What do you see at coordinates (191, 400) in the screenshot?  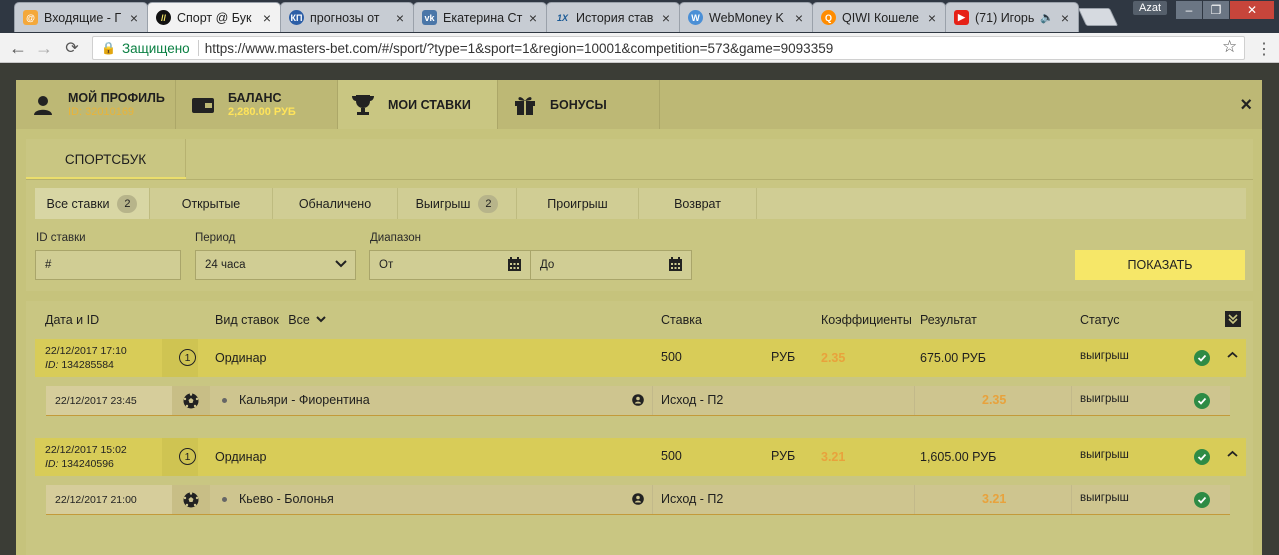 I see `soccer-ball-icon` at bounding box center [191, 400].